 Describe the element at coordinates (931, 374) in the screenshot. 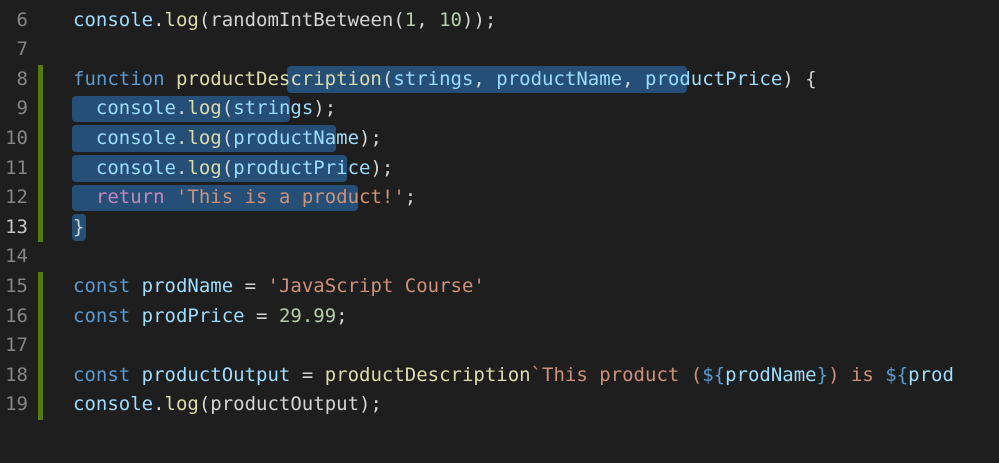

I see `code-token: prod` at that location.